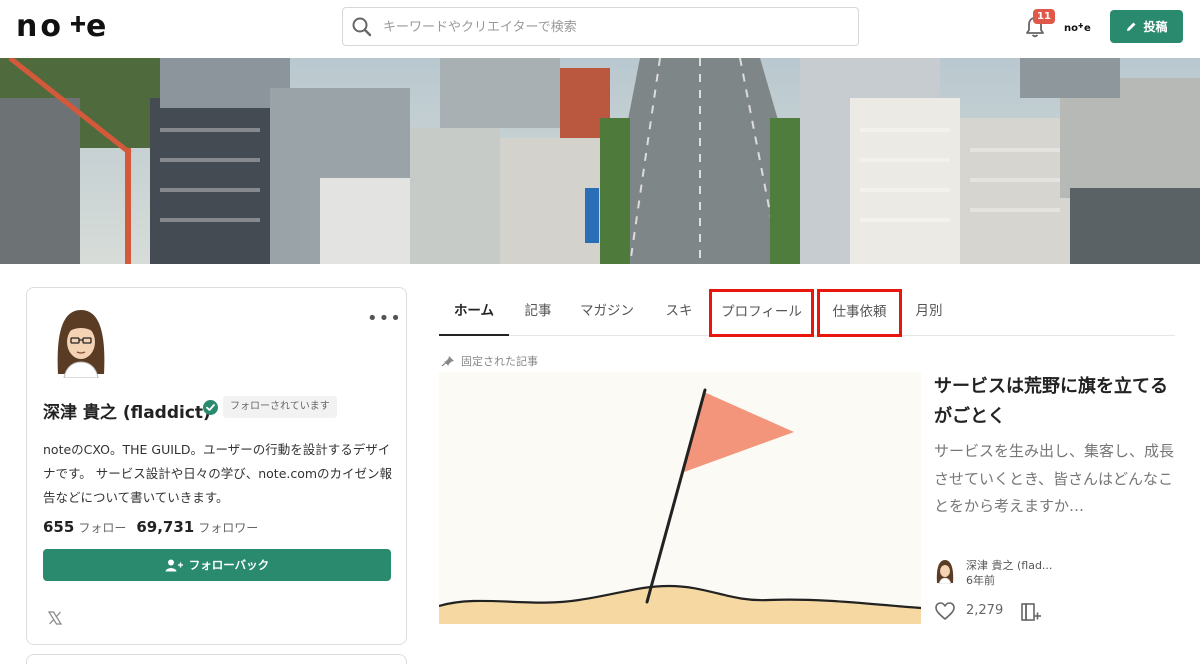  What do you see at coordinates (1044, 16) in the screenshot?
I see `notification-badge: 11` at bounding box center [1044, 16].